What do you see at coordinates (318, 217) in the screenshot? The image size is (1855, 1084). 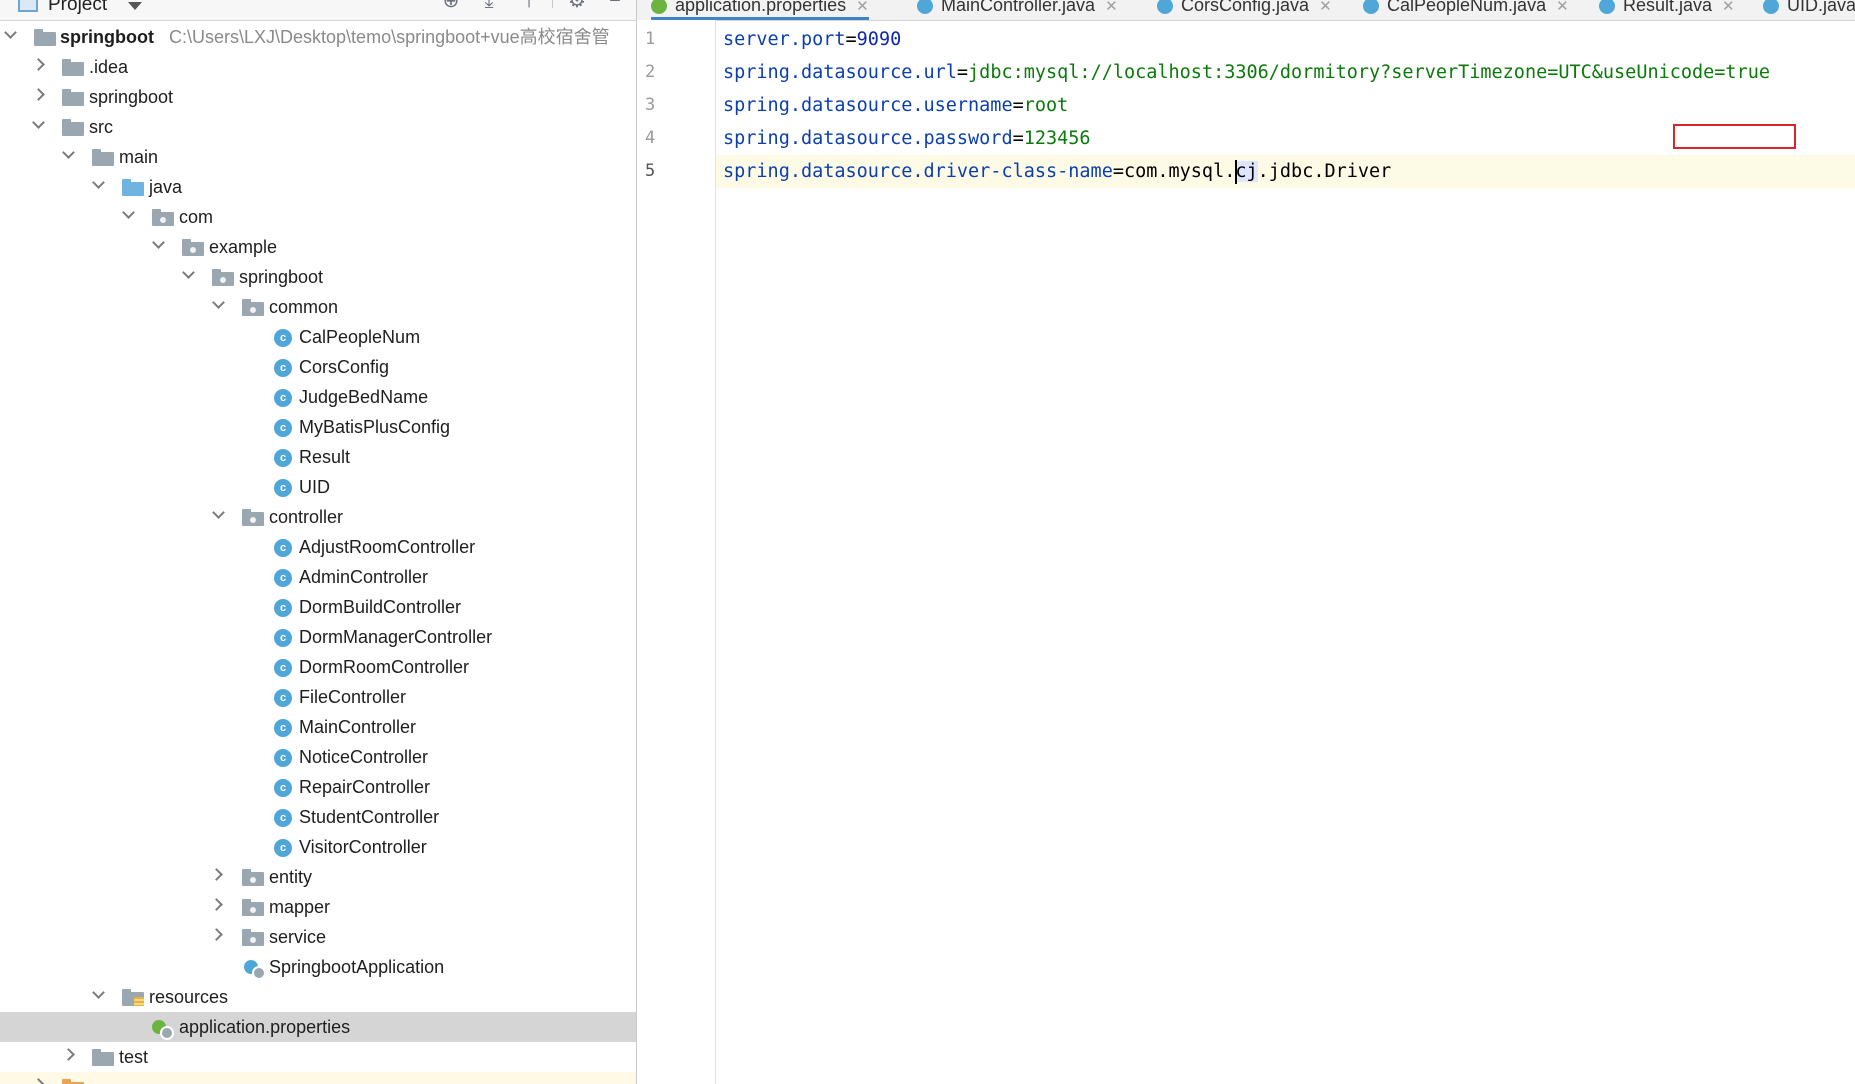 I see `tree-row-com: com` at bounding box center [318, 217].